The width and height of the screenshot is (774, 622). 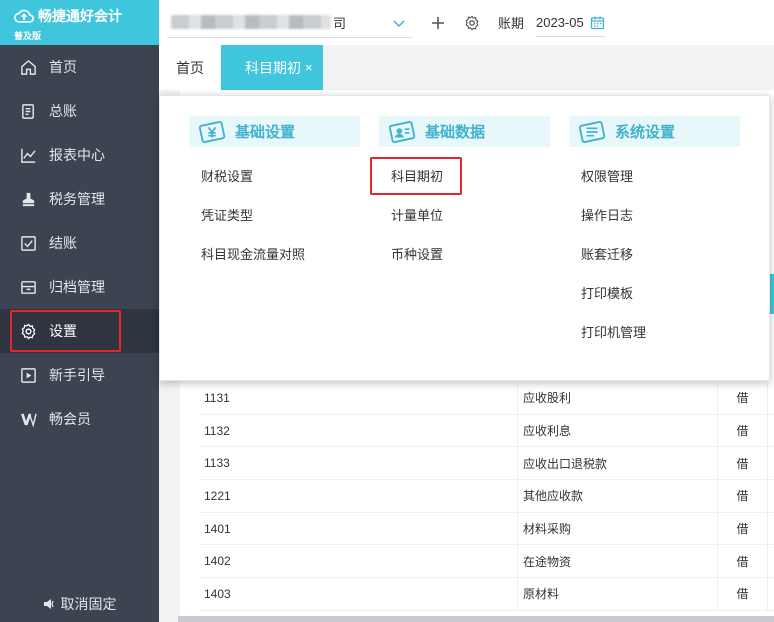 I want to click on account-code: 1131, so click(x=359, y=398).